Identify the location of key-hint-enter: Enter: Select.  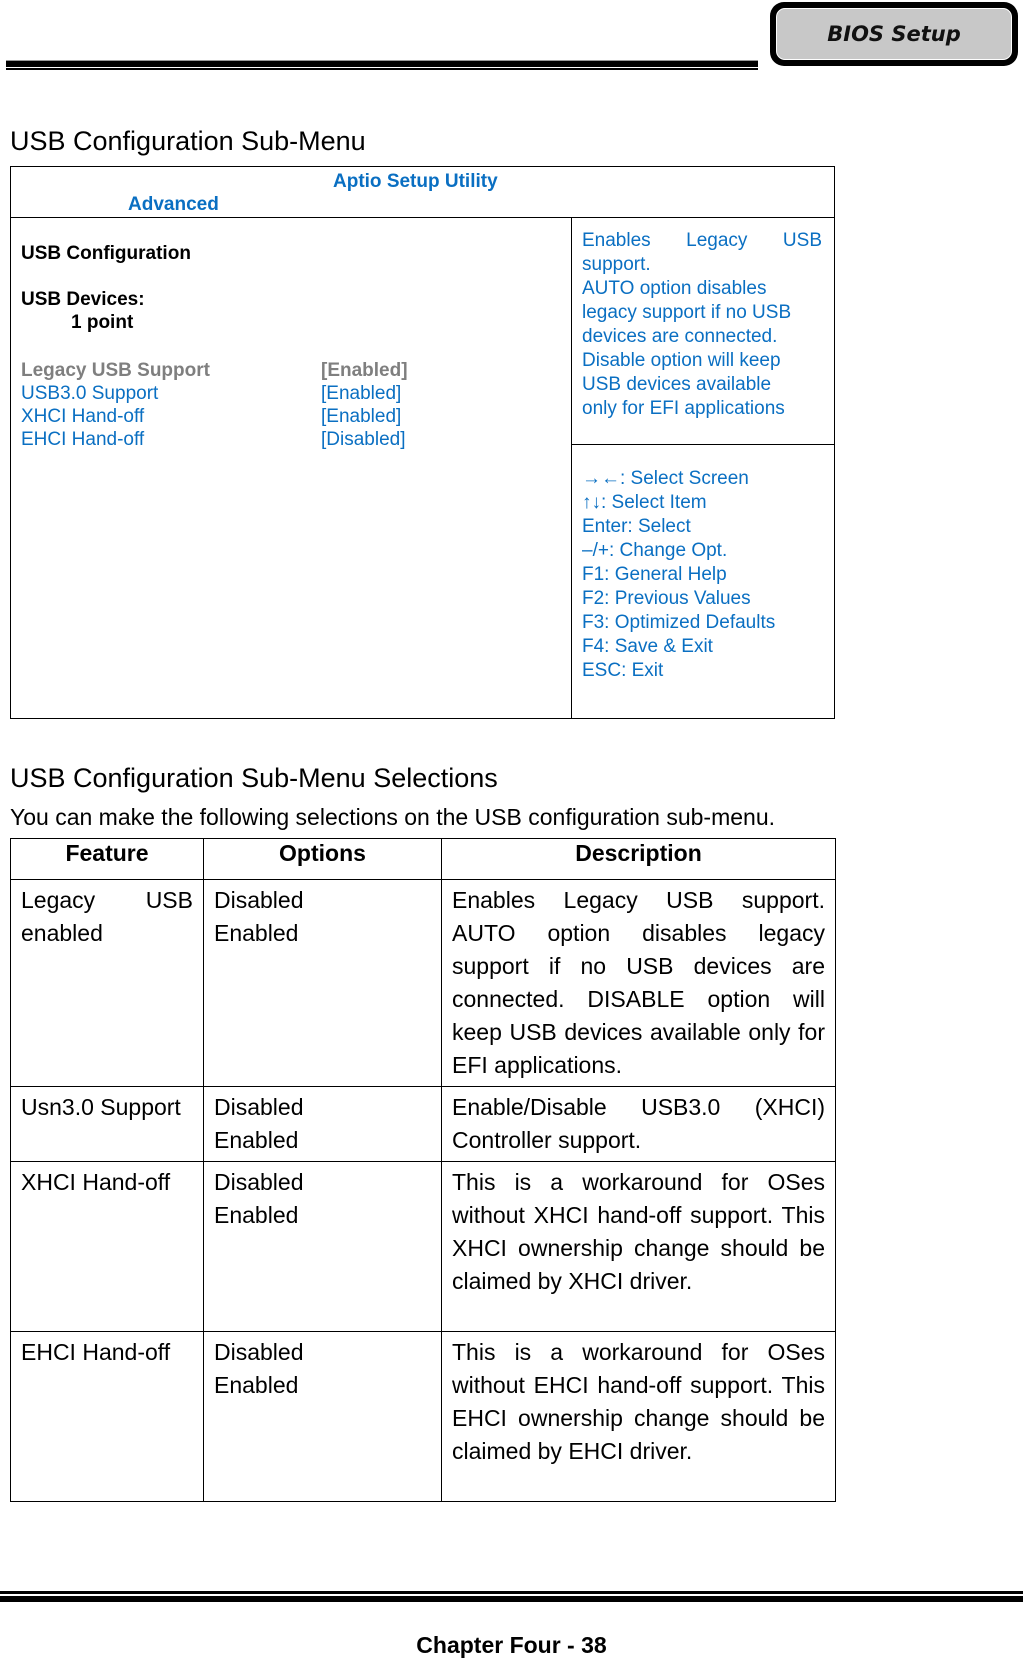
(636, 526).